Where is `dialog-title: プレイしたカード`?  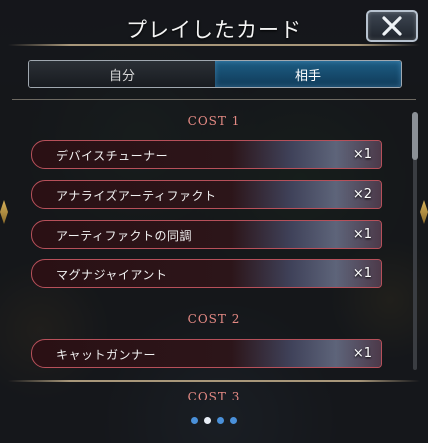 dialog-title: プレイしたカード is located at coordinates (214, 30).